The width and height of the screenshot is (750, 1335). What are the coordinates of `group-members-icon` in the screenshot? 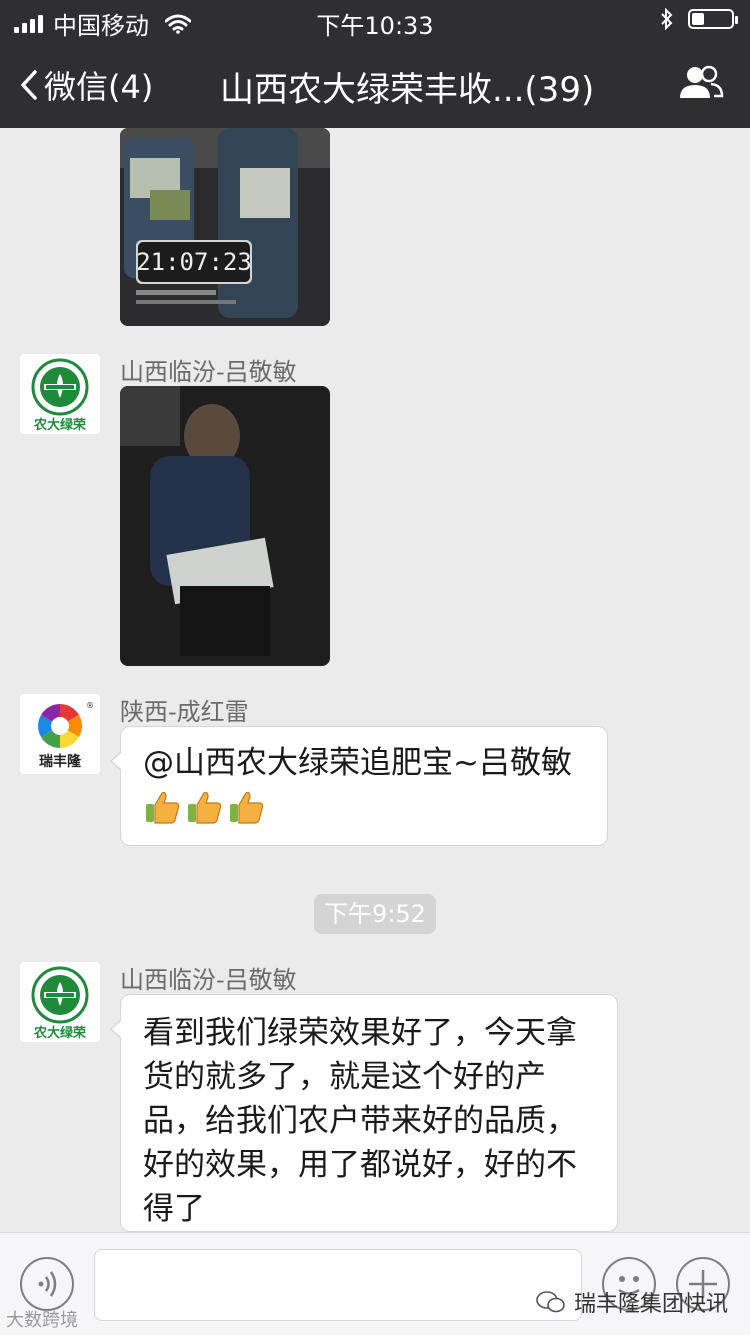 It's located at (701, 83).